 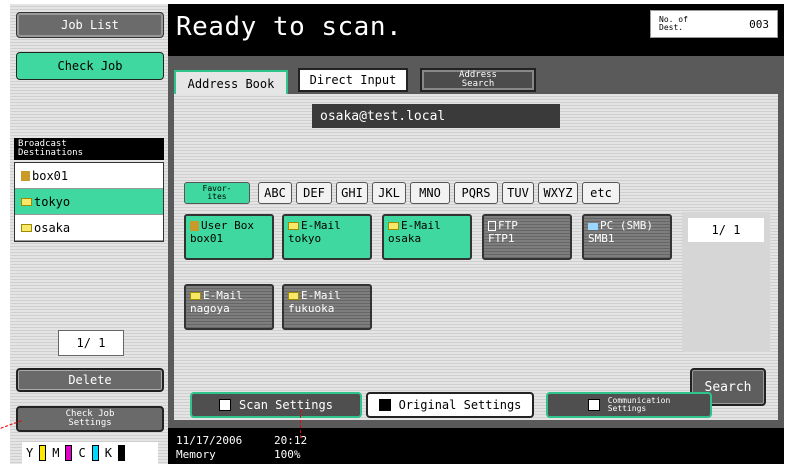 What do you see at coordinates (601, 193) in the screenshot?
I see `index-key-etc: etc` at bounding box center [601, 193].